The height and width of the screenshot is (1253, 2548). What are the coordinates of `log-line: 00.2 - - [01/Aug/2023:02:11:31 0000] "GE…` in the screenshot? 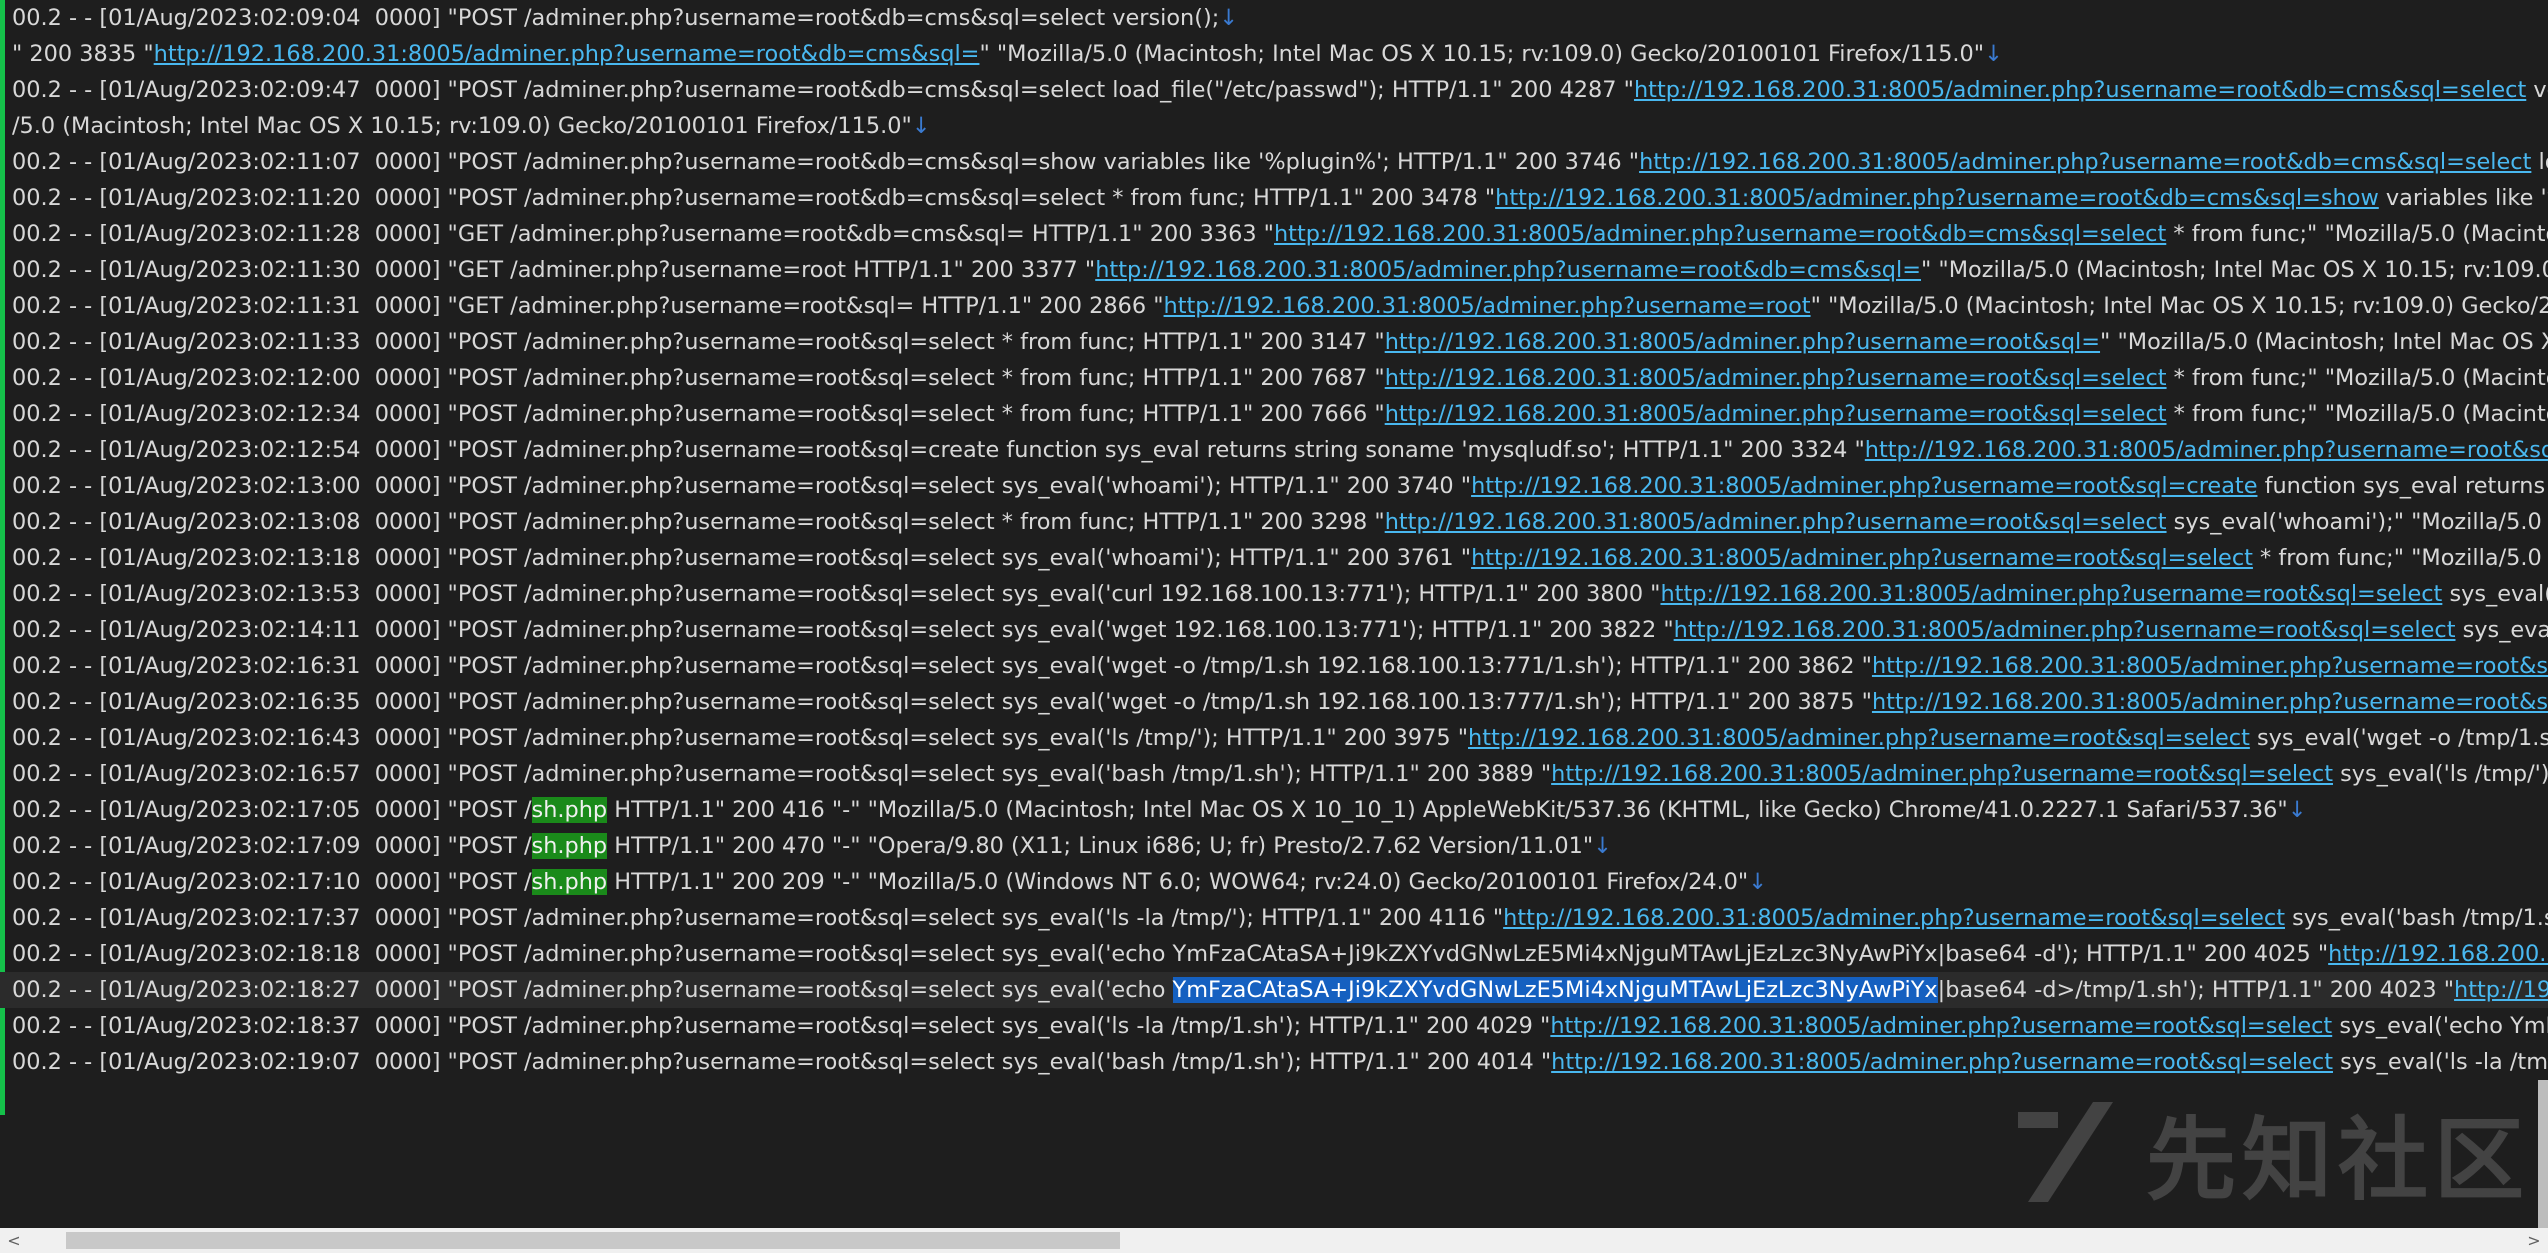 It's located at (1274, 306).